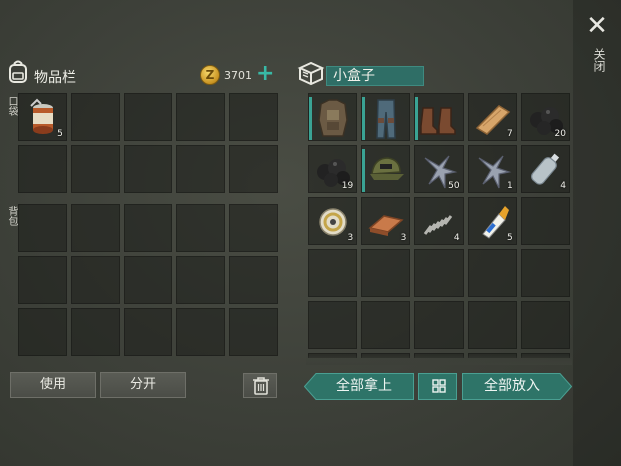  I want to click on pockets-label: 口袋, so click(11, 106).